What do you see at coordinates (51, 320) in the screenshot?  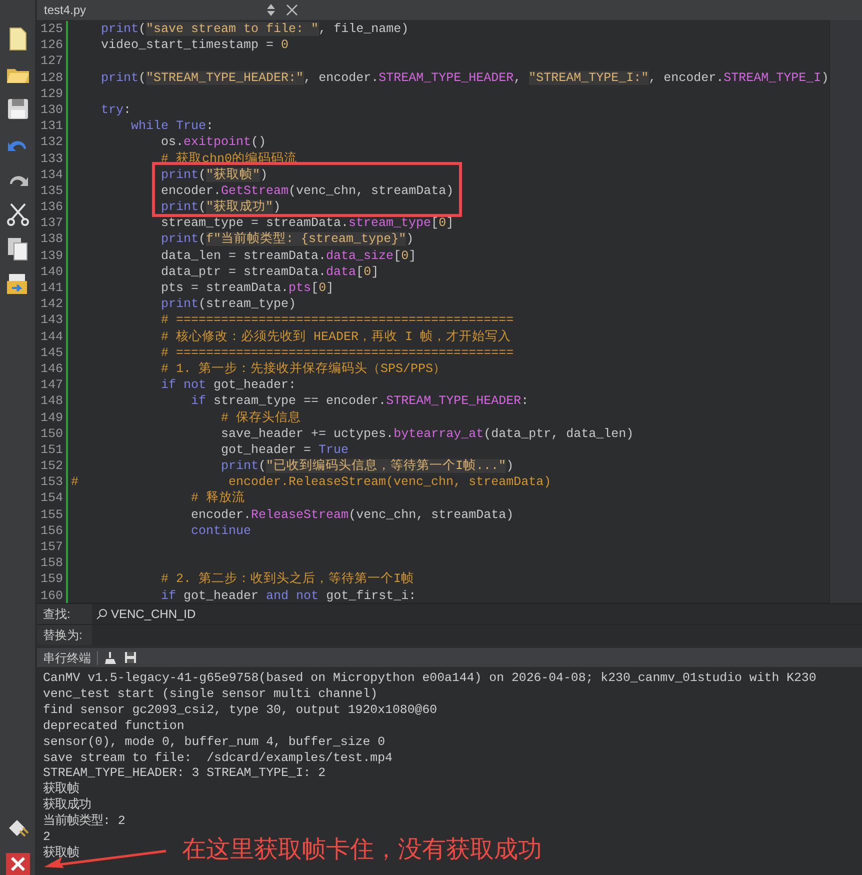 I see `line-number: 143` at bounding box center [51, 320].